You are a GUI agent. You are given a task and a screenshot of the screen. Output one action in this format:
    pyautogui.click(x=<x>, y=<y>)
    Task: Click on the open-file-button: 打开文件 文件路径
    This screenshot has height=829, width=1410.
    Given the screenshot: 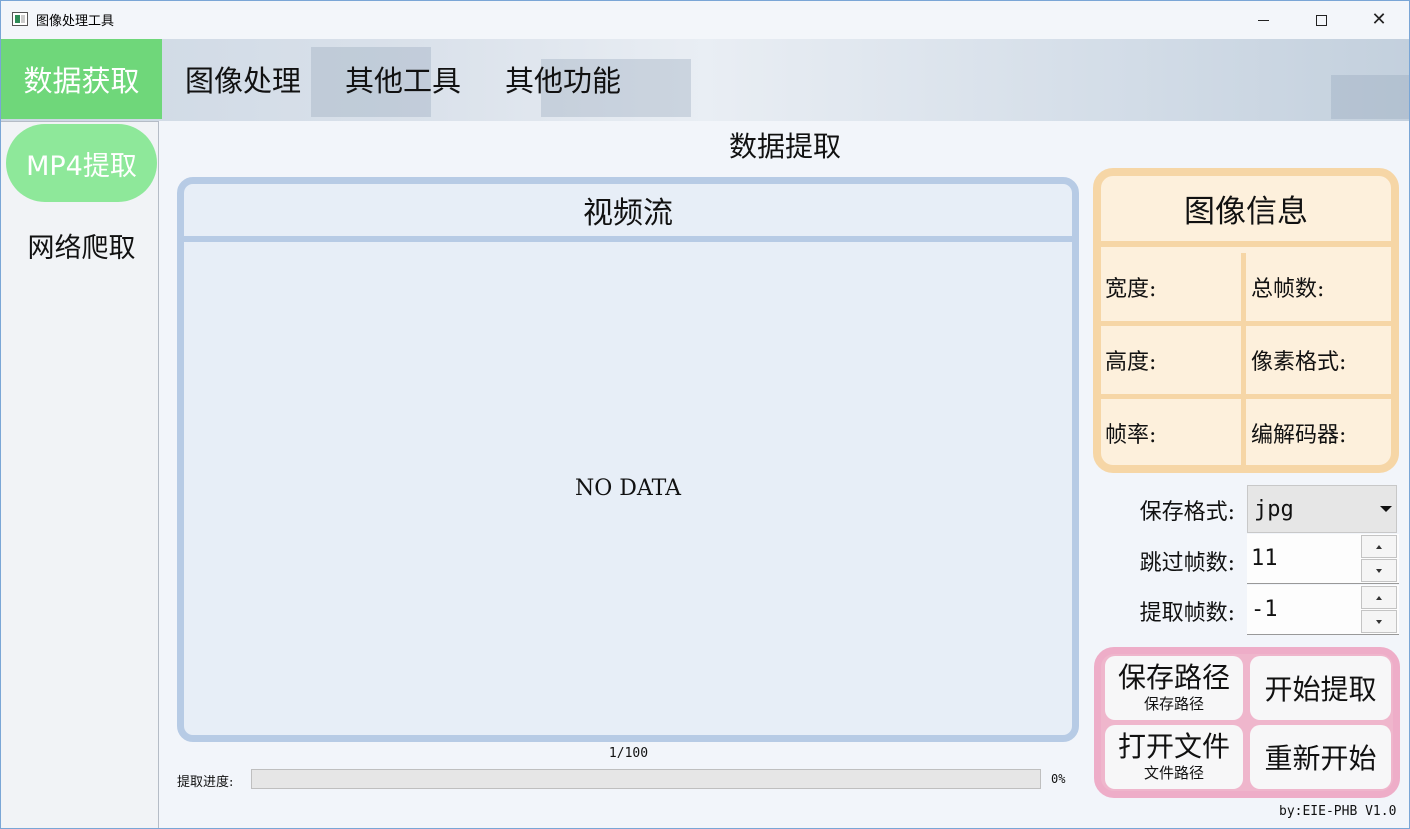 What is the action you would take?
    pyautogui.click(x=1174, y=757)
    